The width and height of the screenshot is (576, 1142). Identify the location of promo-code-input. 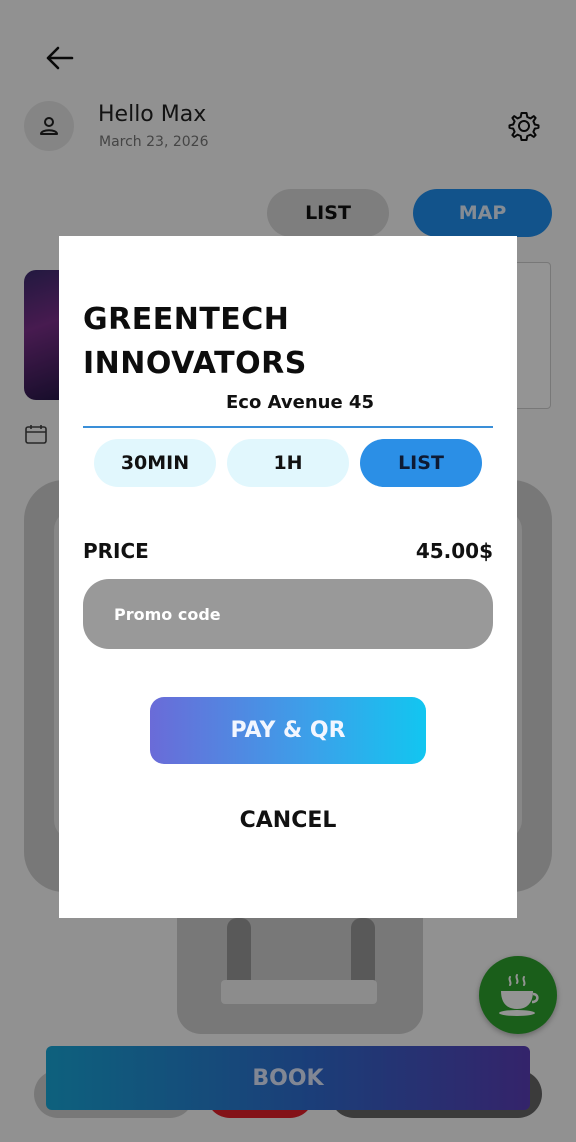
(288, 614).